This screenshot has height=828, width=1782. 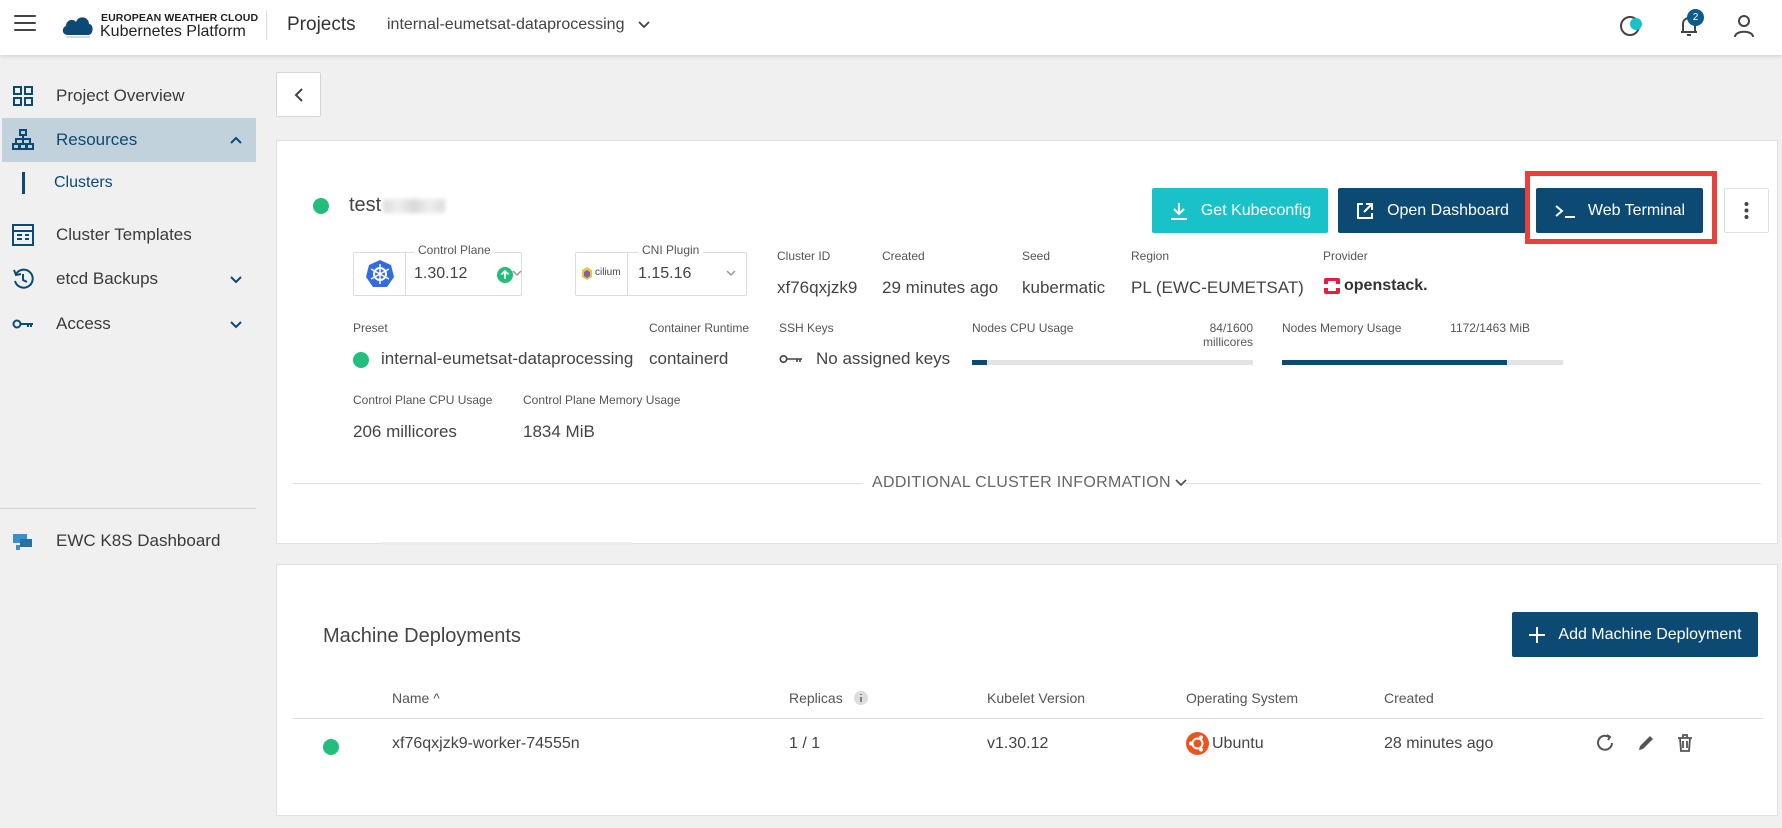 I want to click on ubuntu-logo-icon, so click(x=1197, y=743).